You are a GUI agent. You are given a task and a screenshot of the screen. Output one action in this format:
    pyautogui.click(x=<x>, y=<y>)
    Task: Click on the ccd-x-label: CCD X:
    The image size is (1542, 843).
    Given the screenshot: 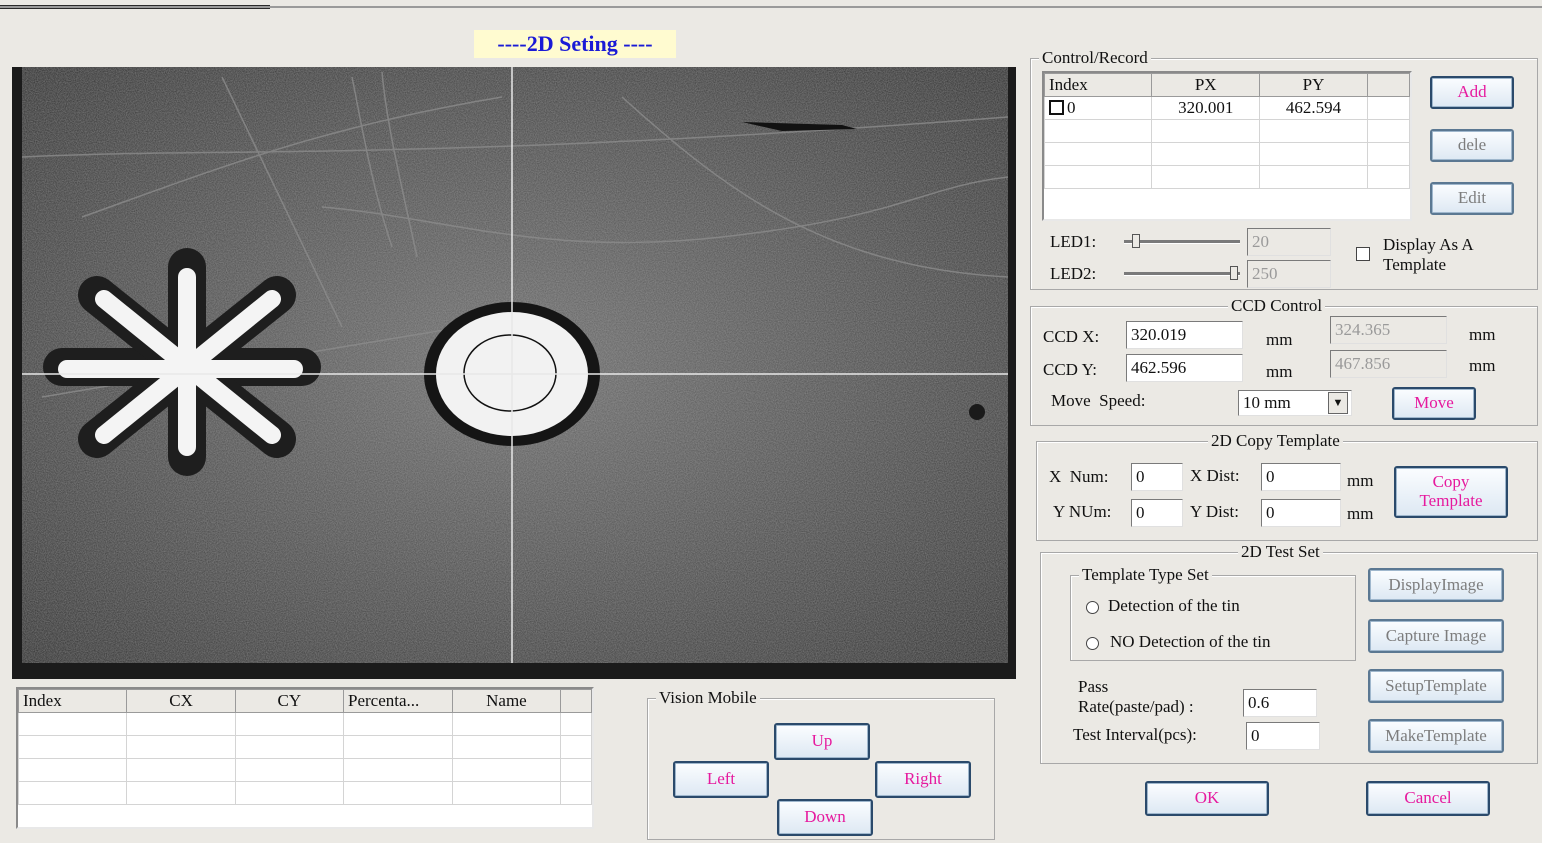 What is the action you would take?
    pyautogui.click(x=1071, y=336)
    